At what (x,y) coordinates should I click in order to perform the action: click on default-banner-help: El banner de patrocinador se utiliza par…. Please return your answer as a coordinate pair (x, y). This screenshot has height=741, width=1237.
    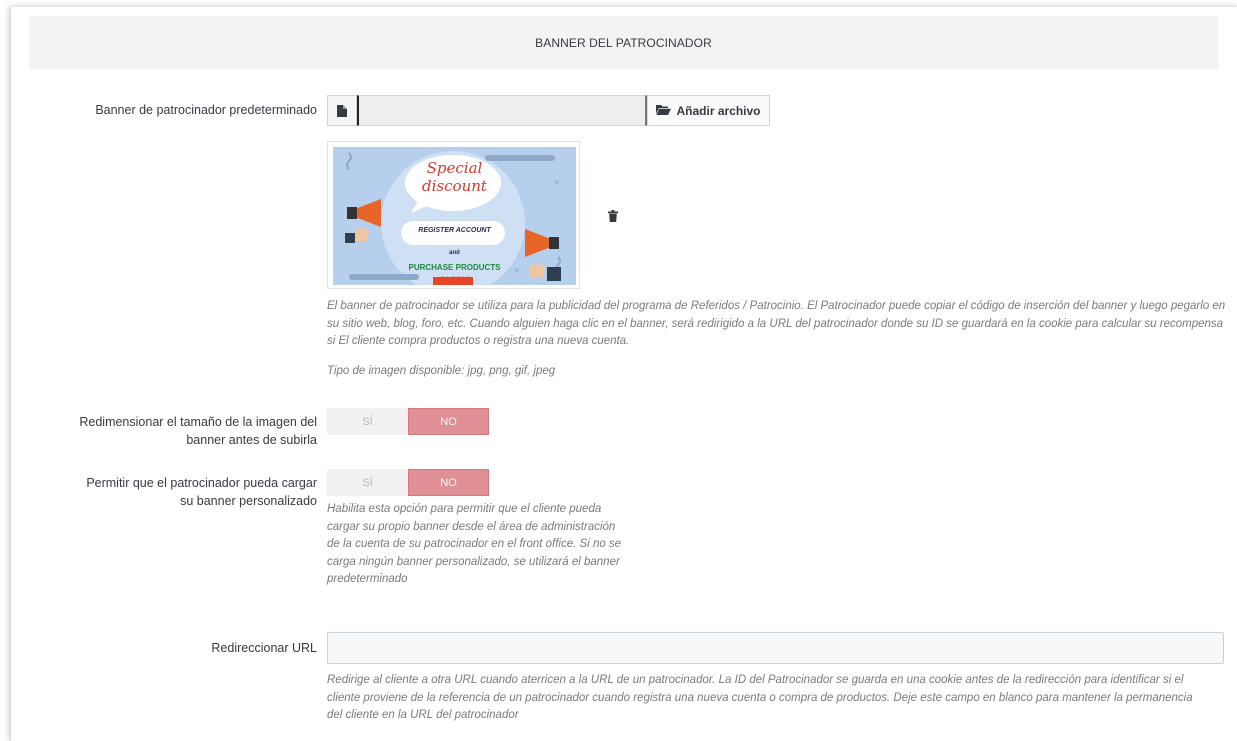
    Looking at the image, I should click on (776, 323).